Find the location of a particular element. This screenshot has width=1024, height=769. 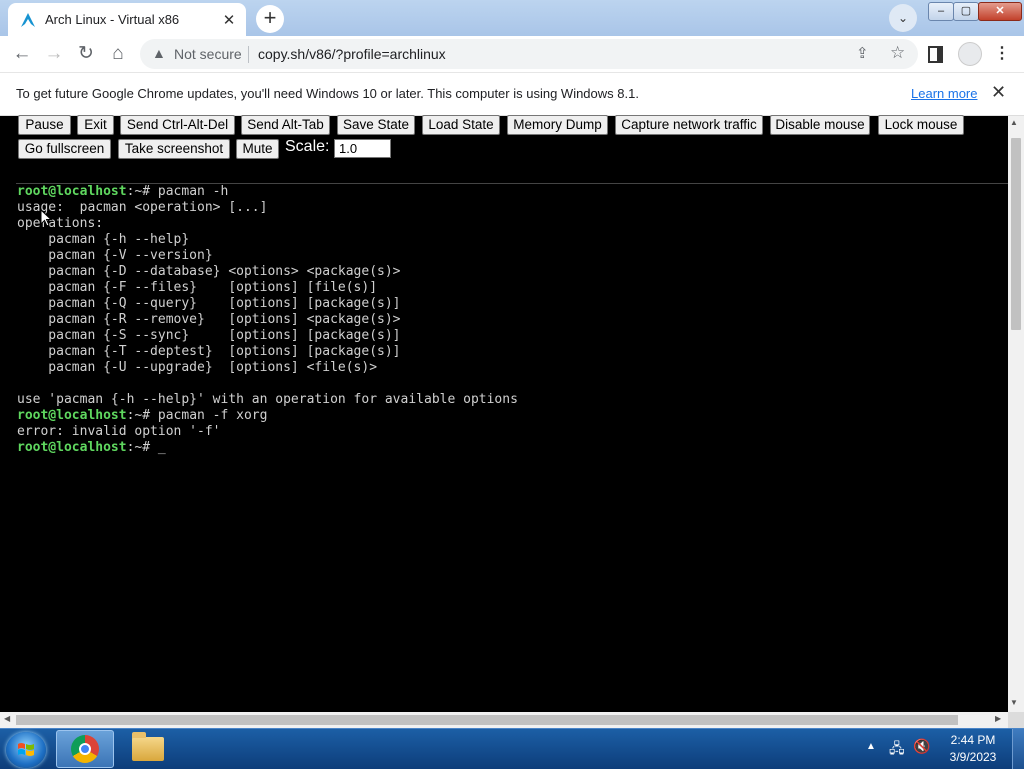

tab-close-icon: ✕ is located at coordinates (229, 20).